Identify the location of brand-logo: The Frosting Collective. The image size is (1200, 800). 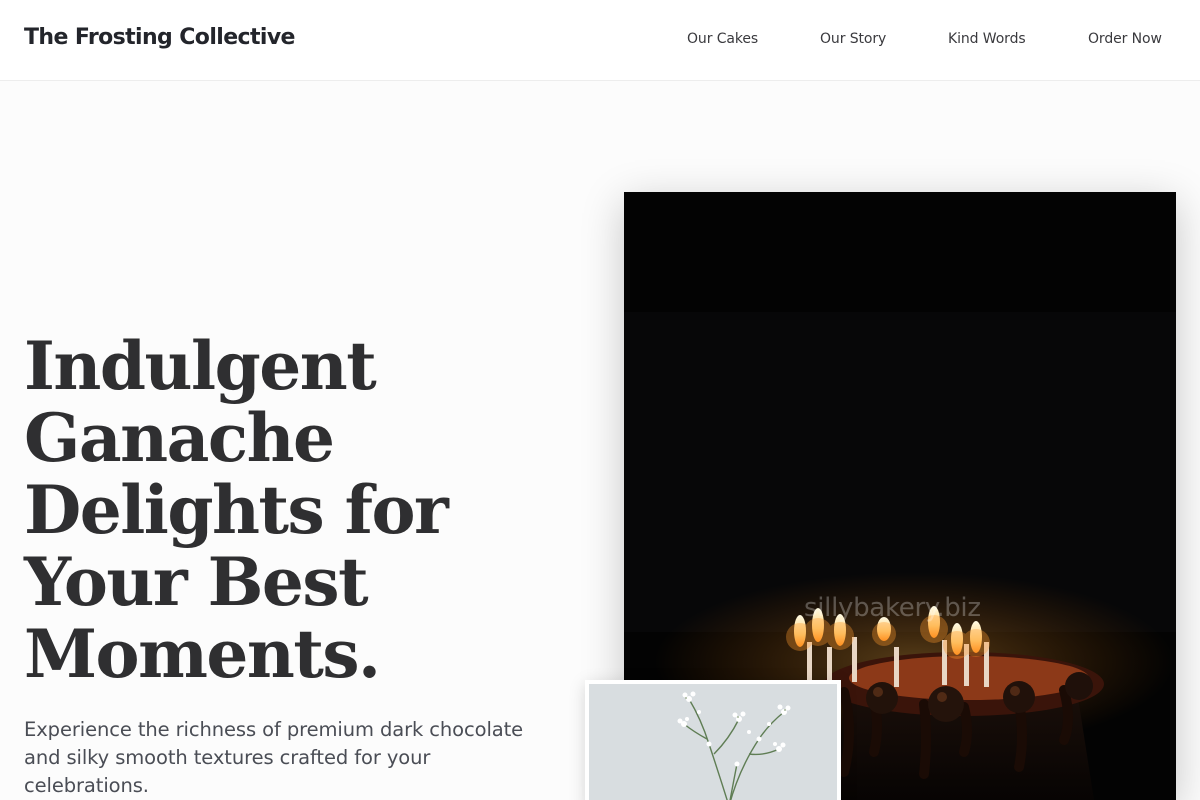
(159, 37).